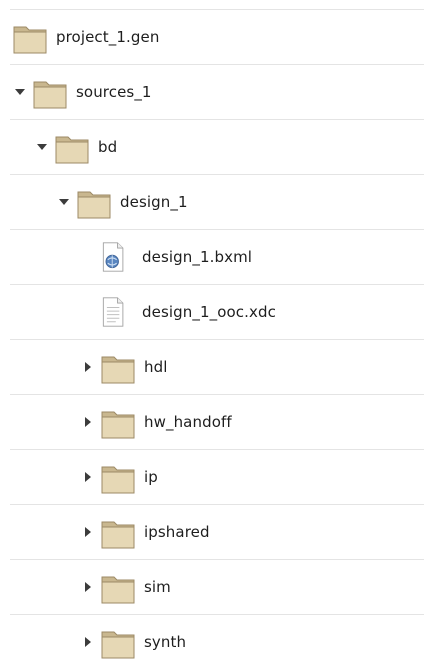  Describe the element at coordinates (165, 642) in the screenshot. I see `tree-item-label: synth` at that location.